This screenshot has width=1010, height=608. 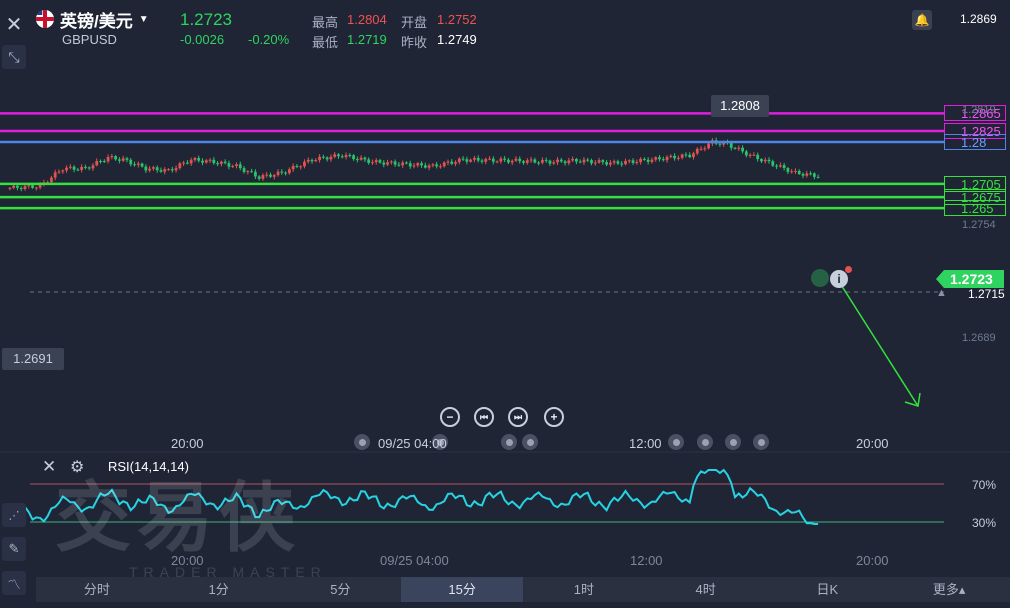 I want to click on rsi-time-tick: 09/25 04:00, so click(x=414, y=560).